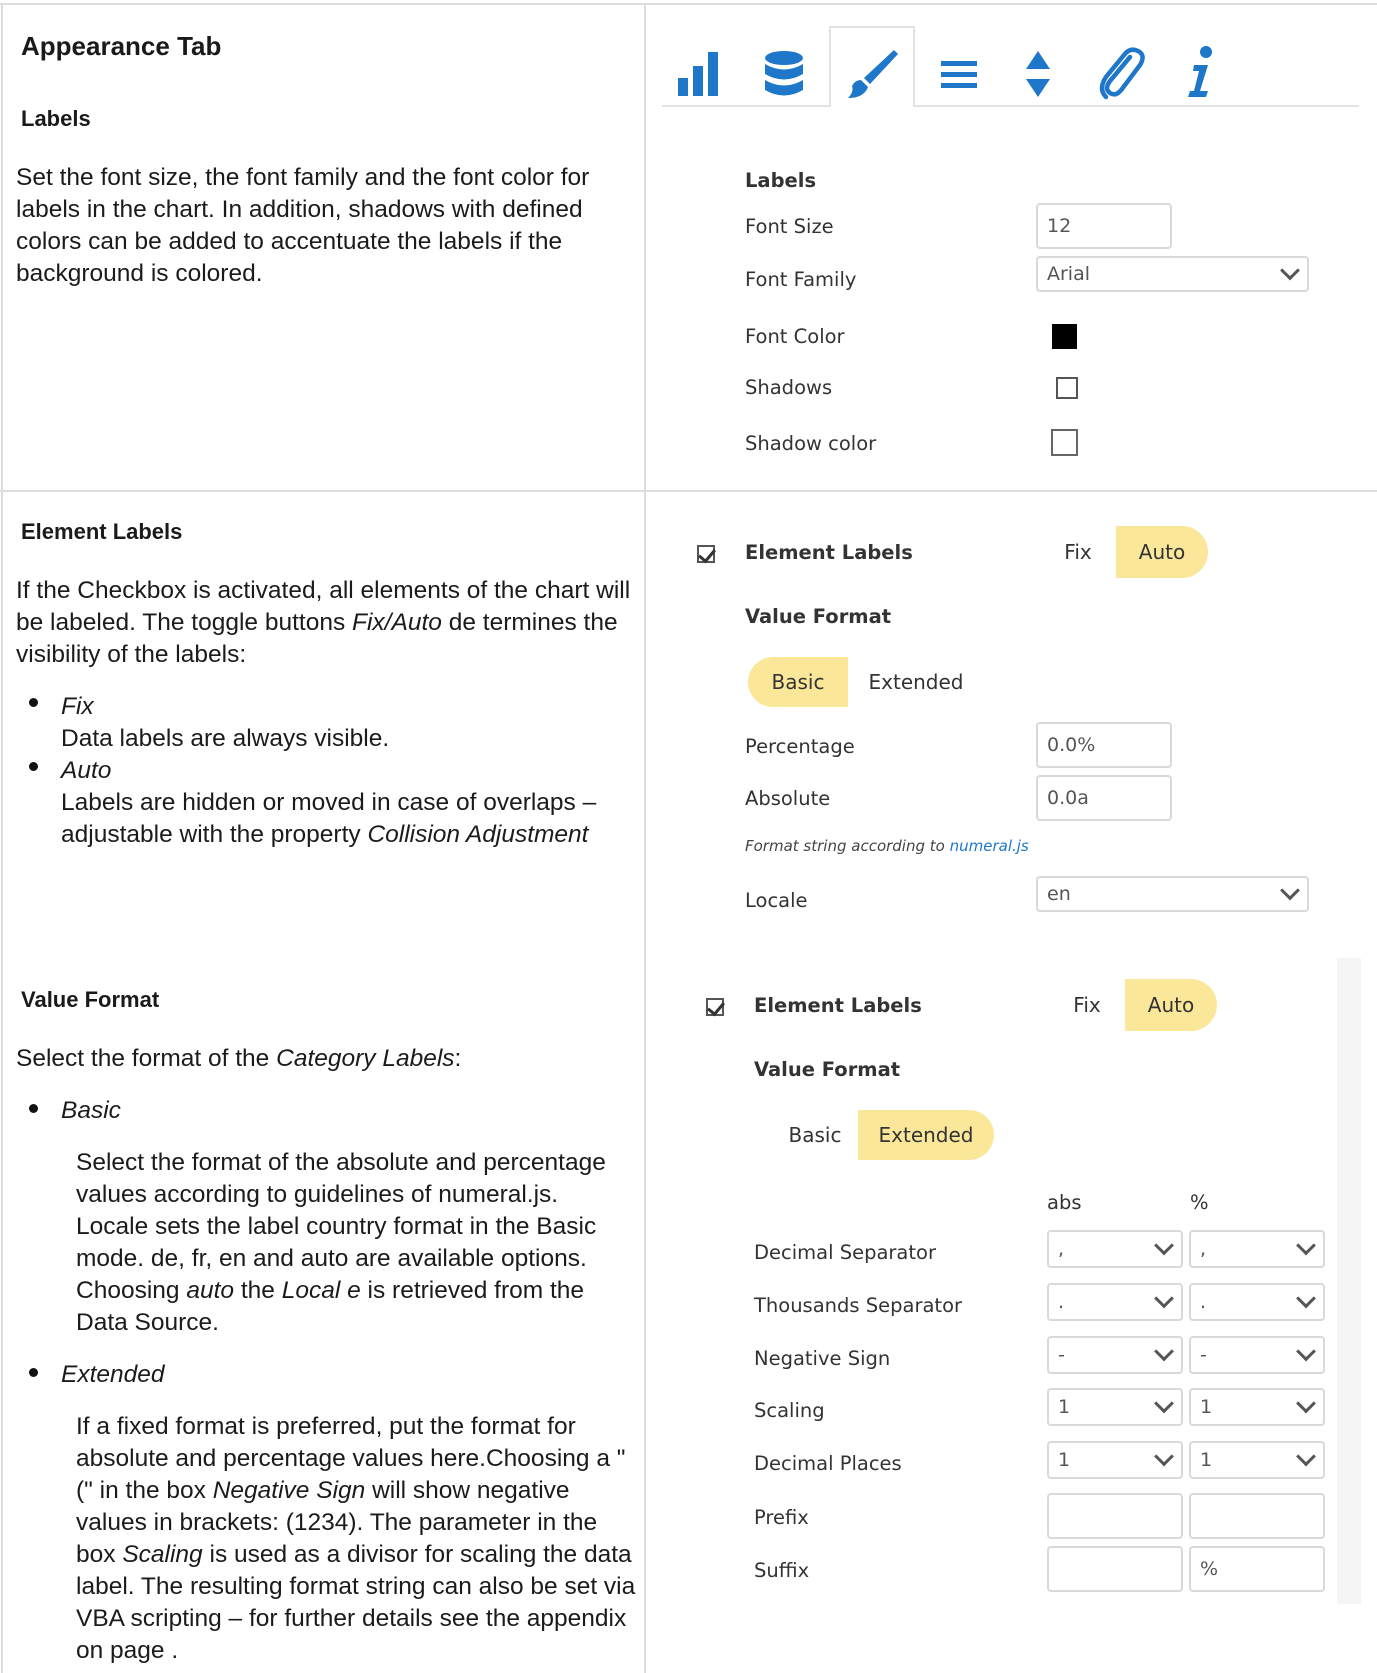 The height and width of the screenshot is (1673, 1377). What do you see at coordinates (789, 1410) in the screenshot?
I see `extended-row-label: Scaling` at bounding box center [789, 1410].